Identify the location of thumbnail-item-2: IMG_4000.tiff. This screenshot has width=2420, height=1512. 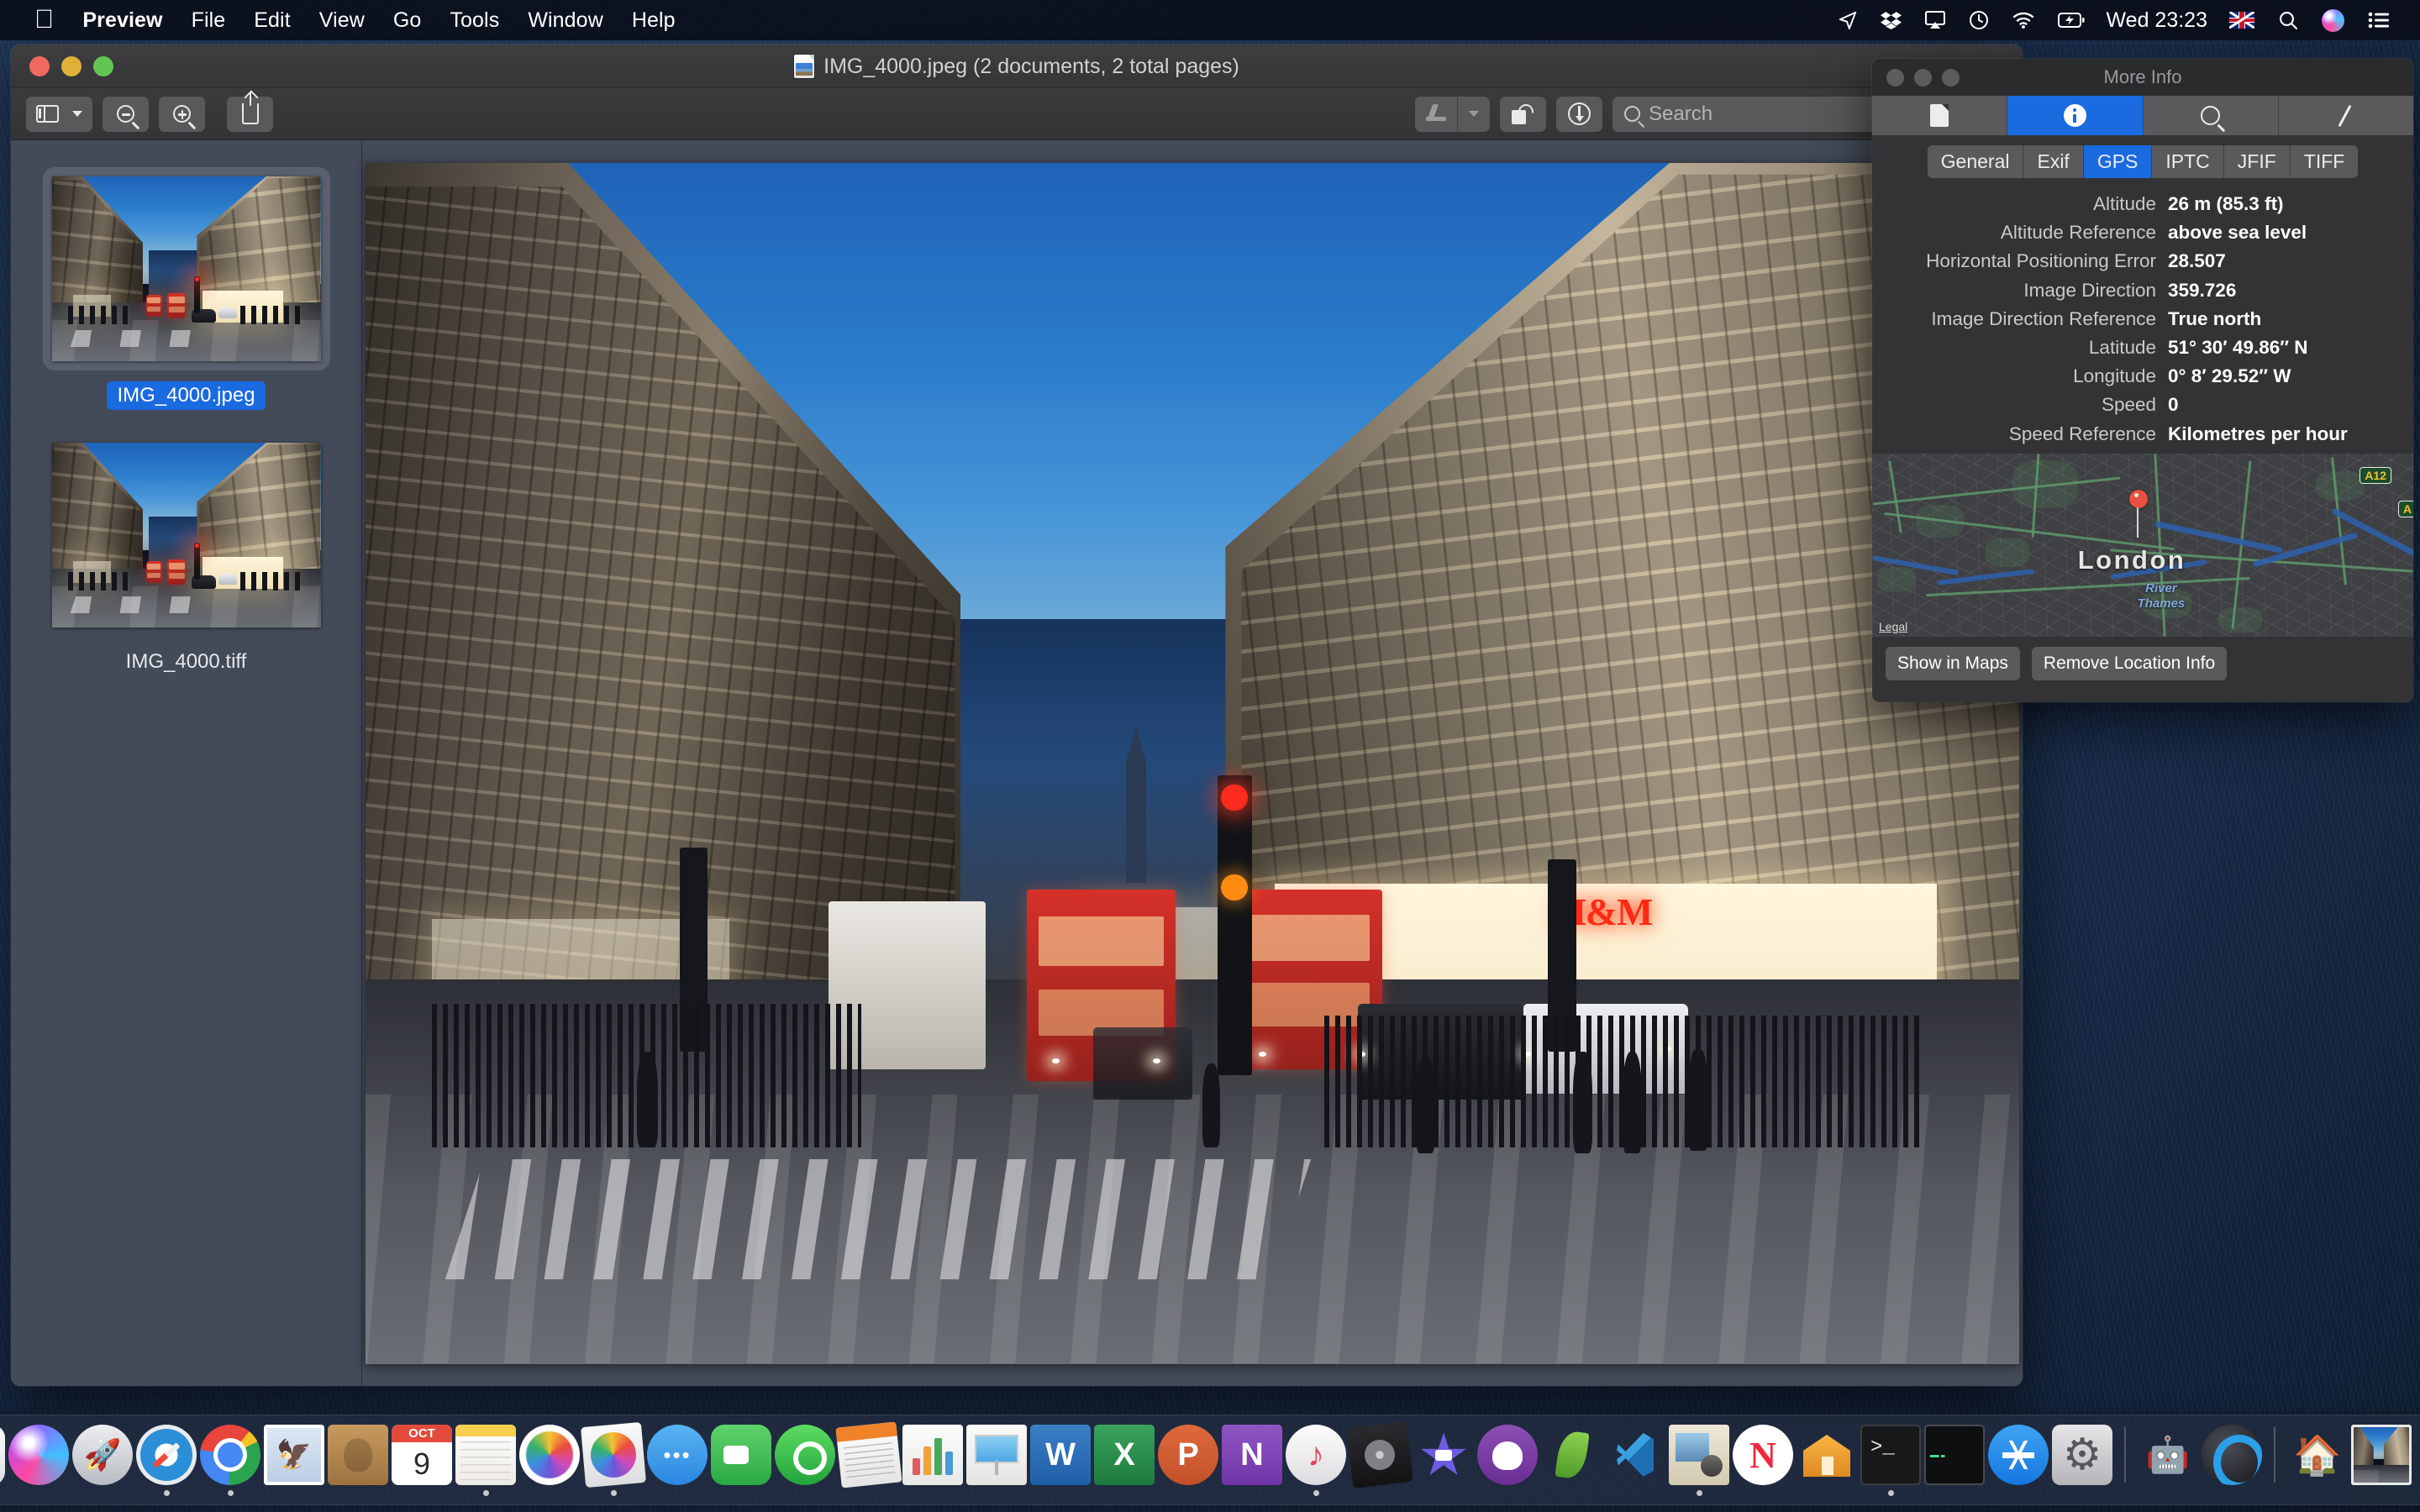
(187, 554).